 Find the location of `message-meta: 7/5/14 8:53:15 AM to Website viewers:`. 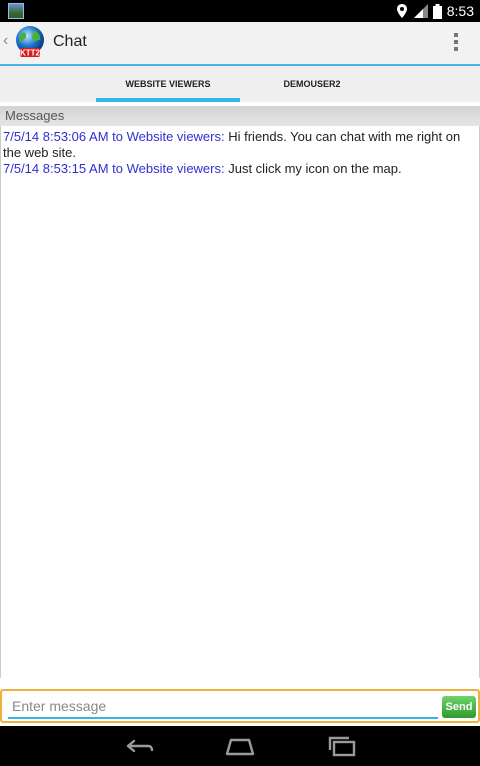

message-meta: 7/5/14 8:53:15 AM to Website viewers: is located at coordinates (114, 168).